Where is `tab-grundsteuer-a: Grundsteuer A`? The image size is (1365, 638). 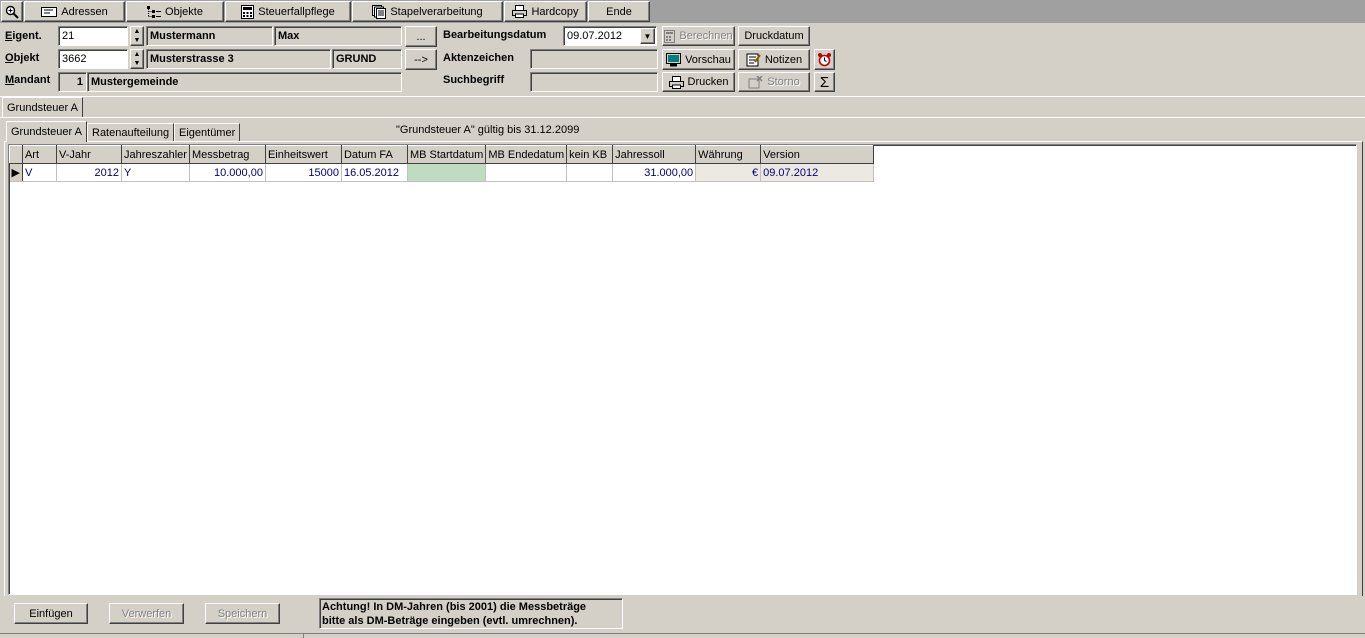 tab-grundsteuer-a: Grundsteuer A is located at coordinates (46, 131).